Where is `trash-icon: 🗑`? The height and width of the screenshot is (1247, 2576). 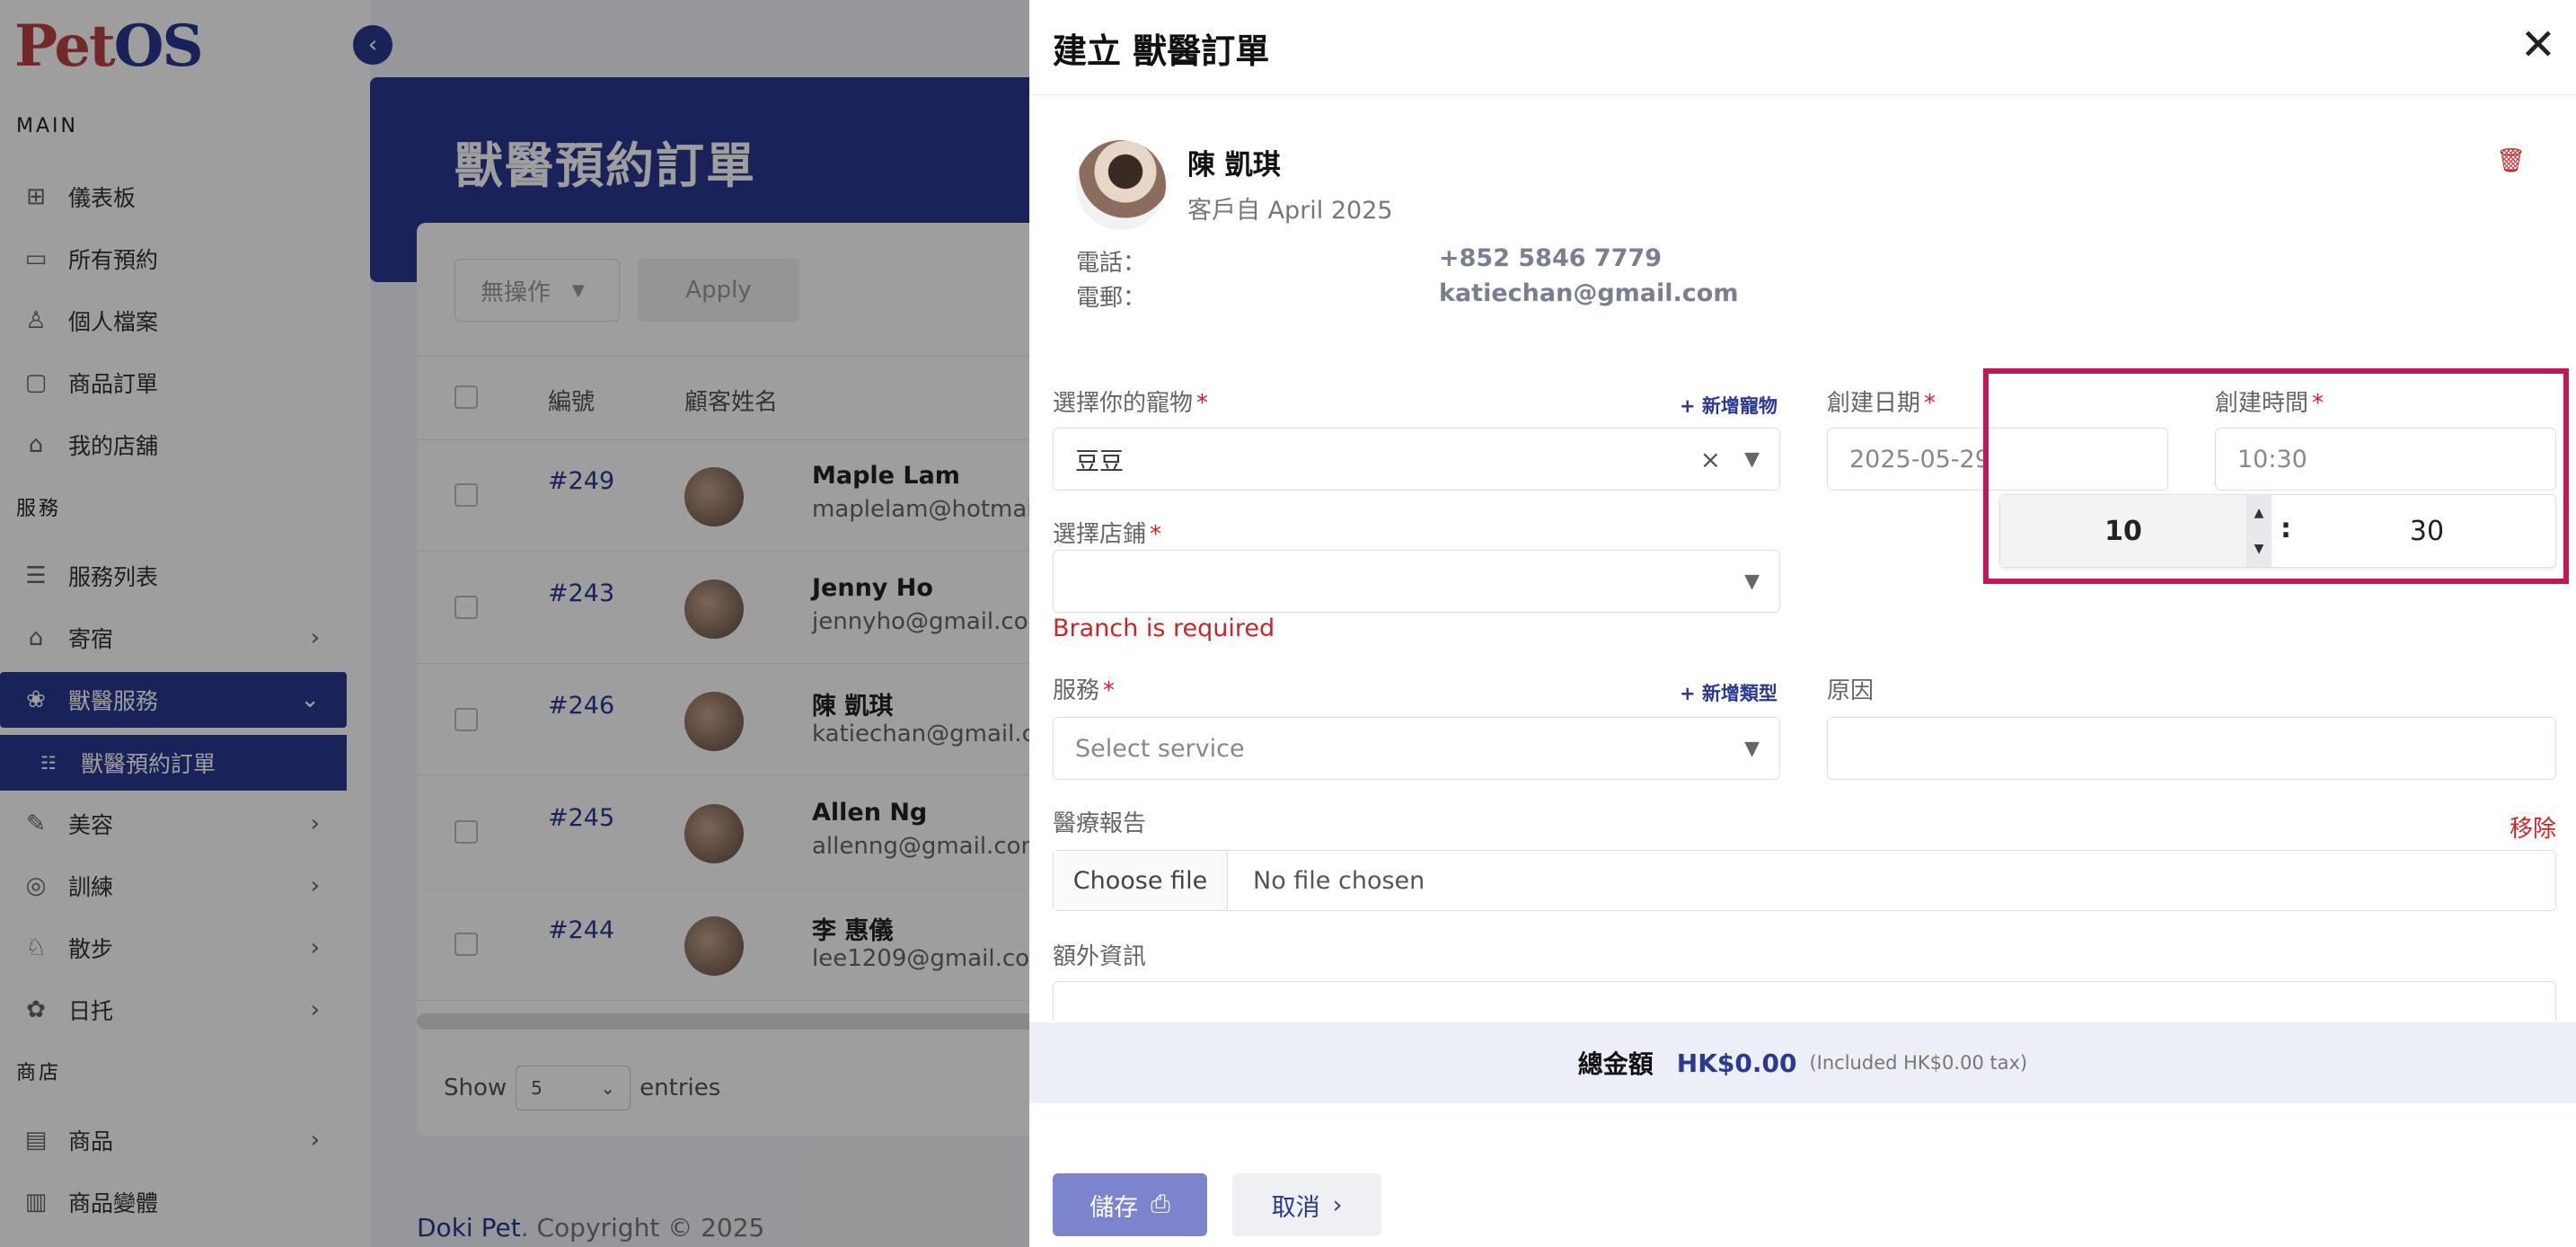 trash-icon: 🗑 is located at coordinates (2511, 161).